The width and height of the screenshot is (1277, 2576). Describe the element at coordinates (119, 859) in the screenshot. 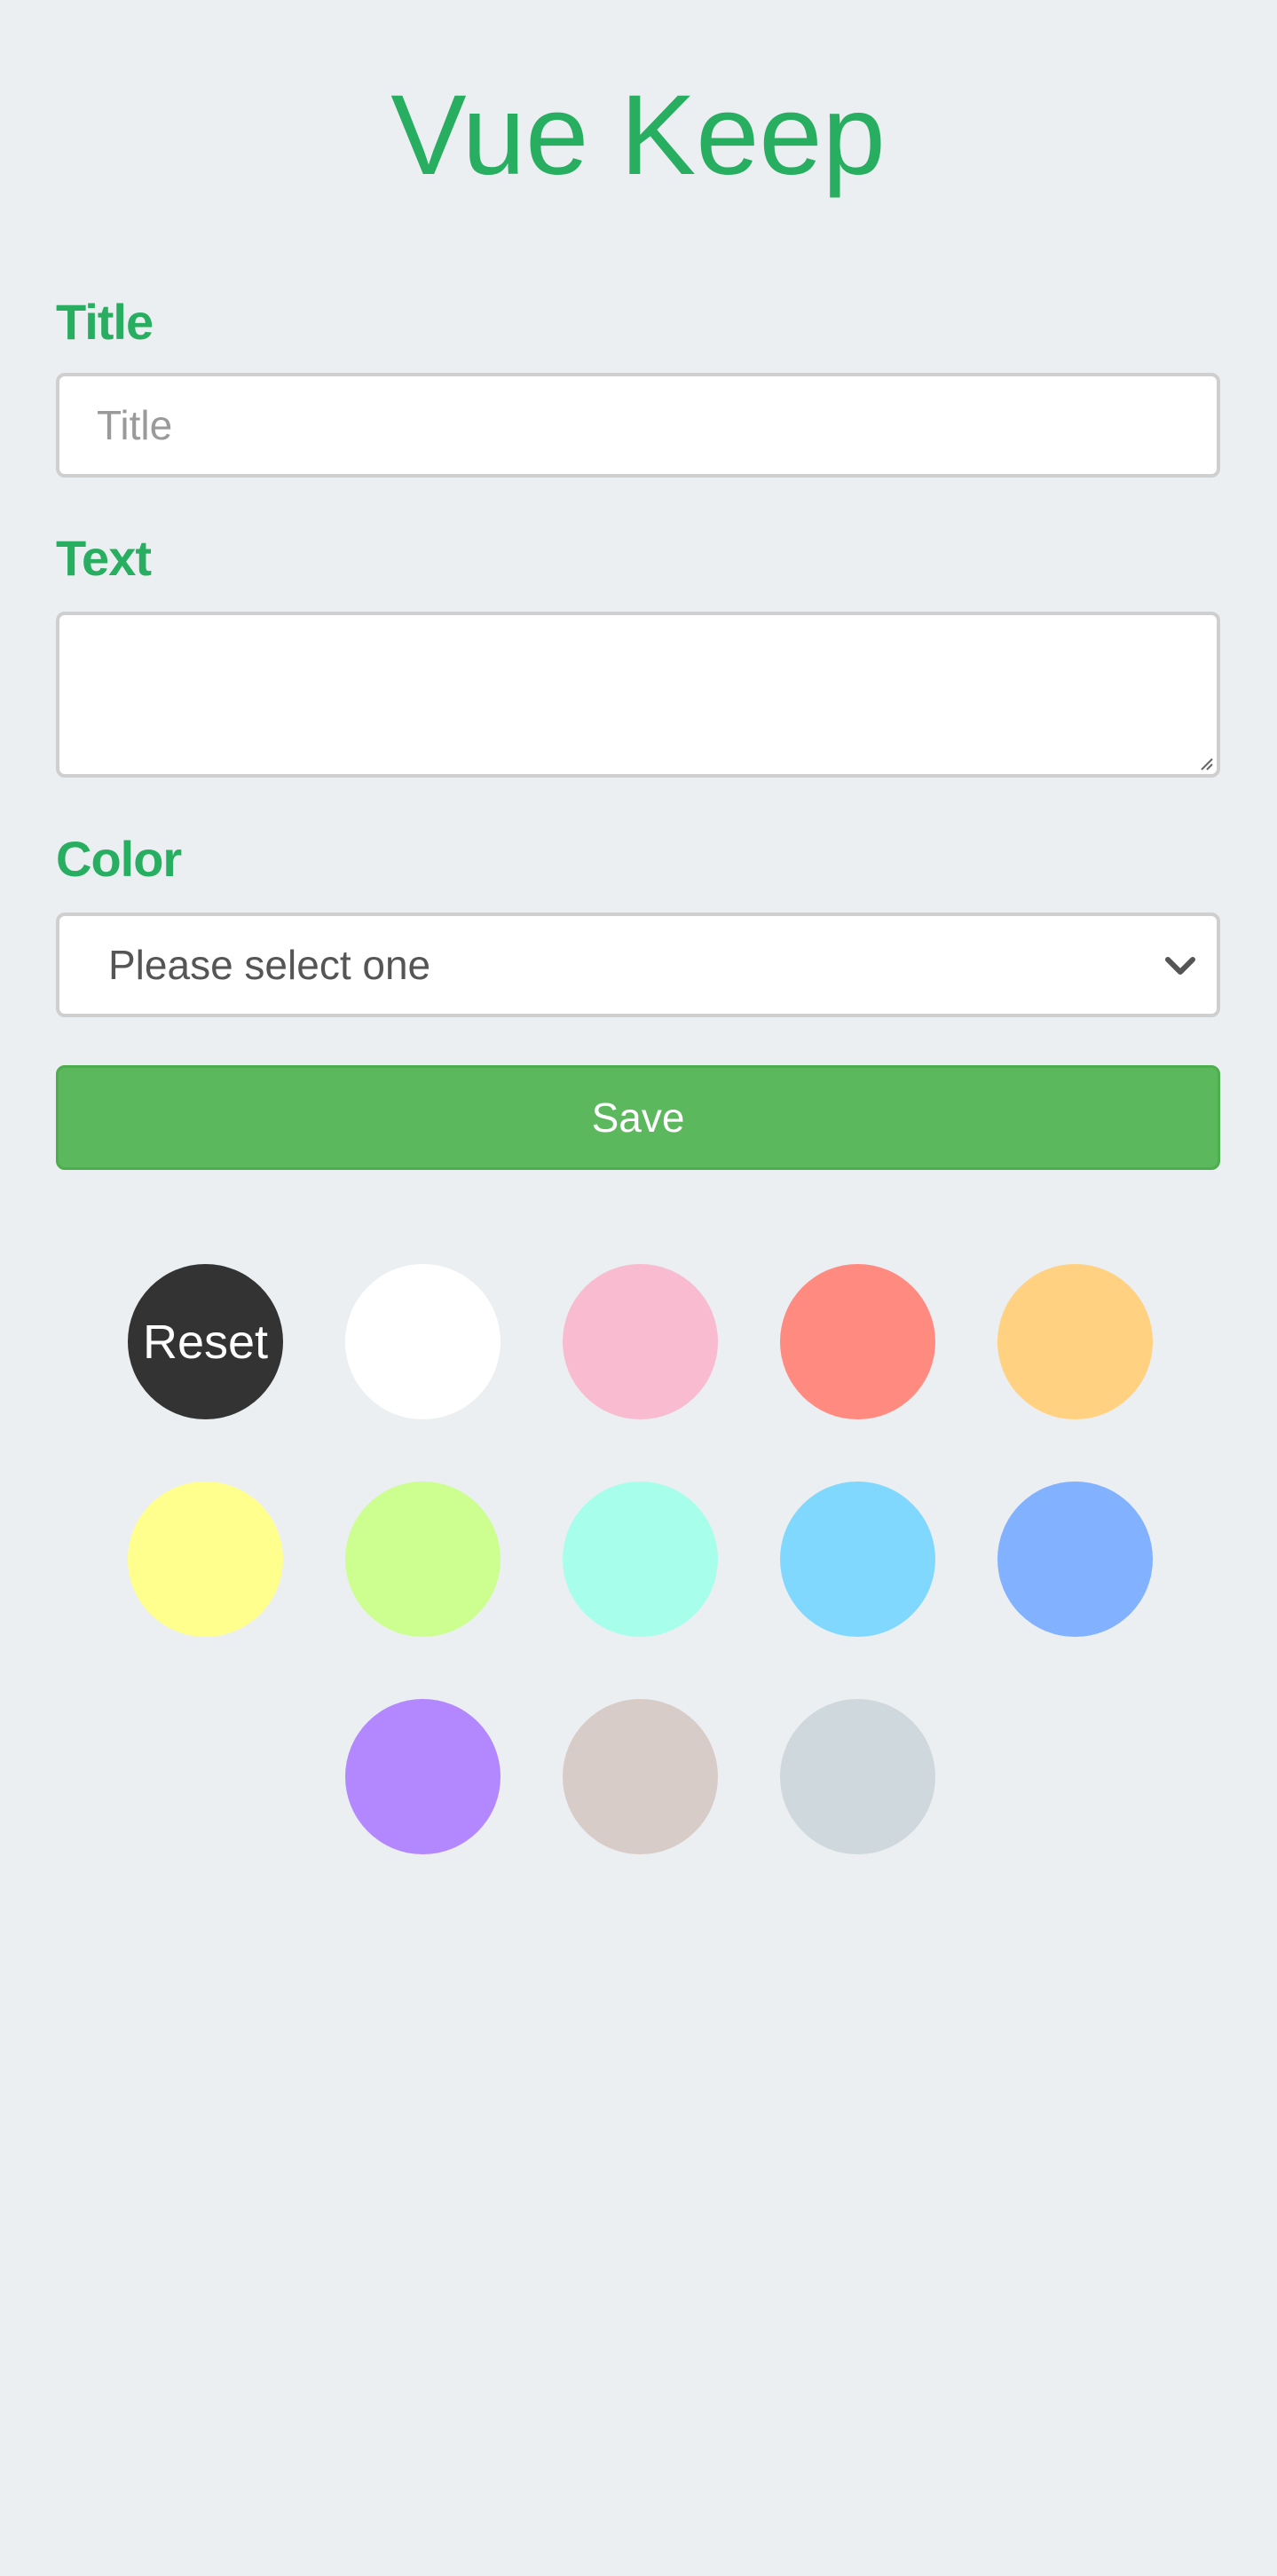

I see `color-label: Color` at that location.